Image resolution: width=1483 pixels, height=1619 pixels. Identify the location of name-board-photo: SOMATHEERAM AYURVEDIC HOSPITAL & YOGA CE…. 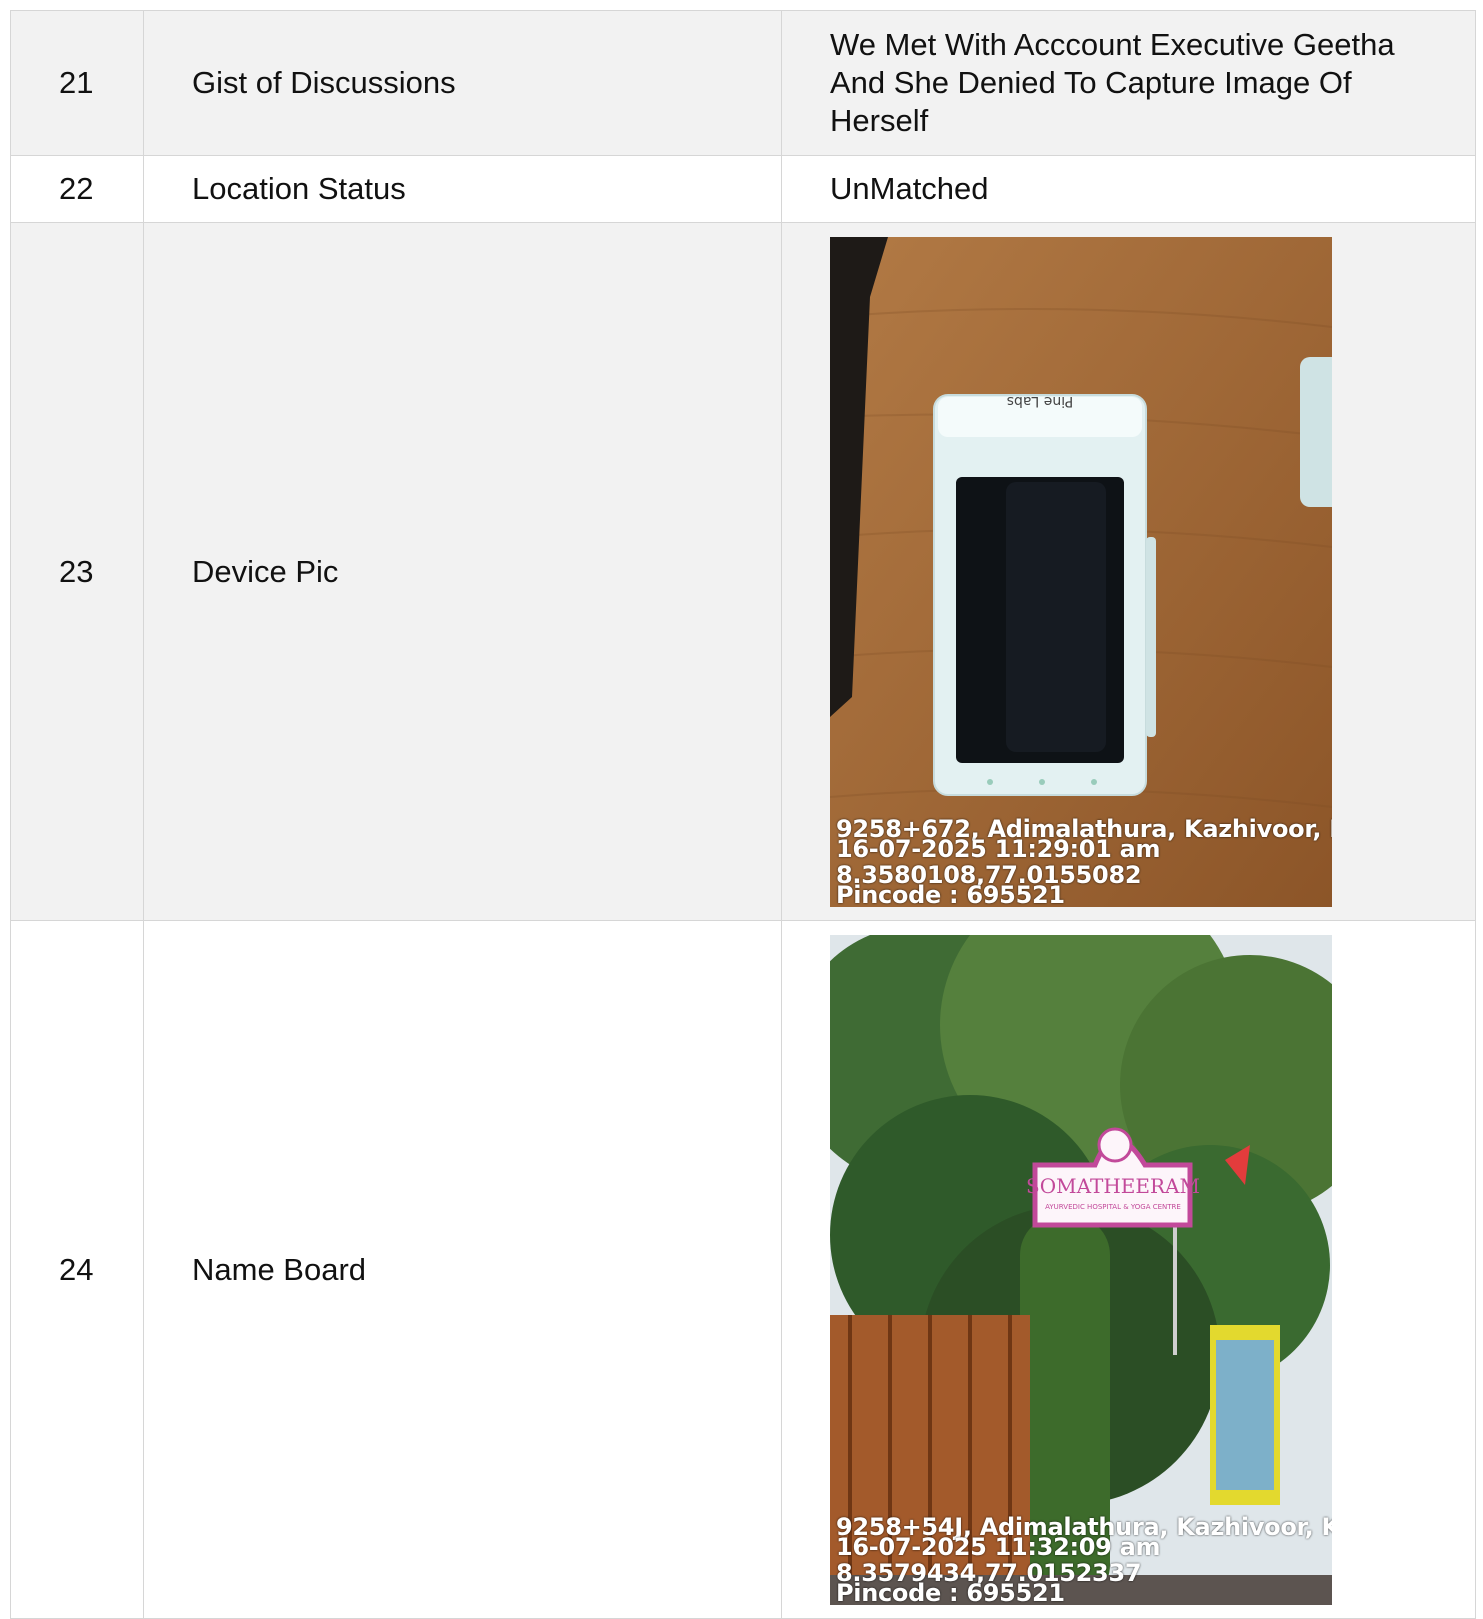
(1081, 1269).